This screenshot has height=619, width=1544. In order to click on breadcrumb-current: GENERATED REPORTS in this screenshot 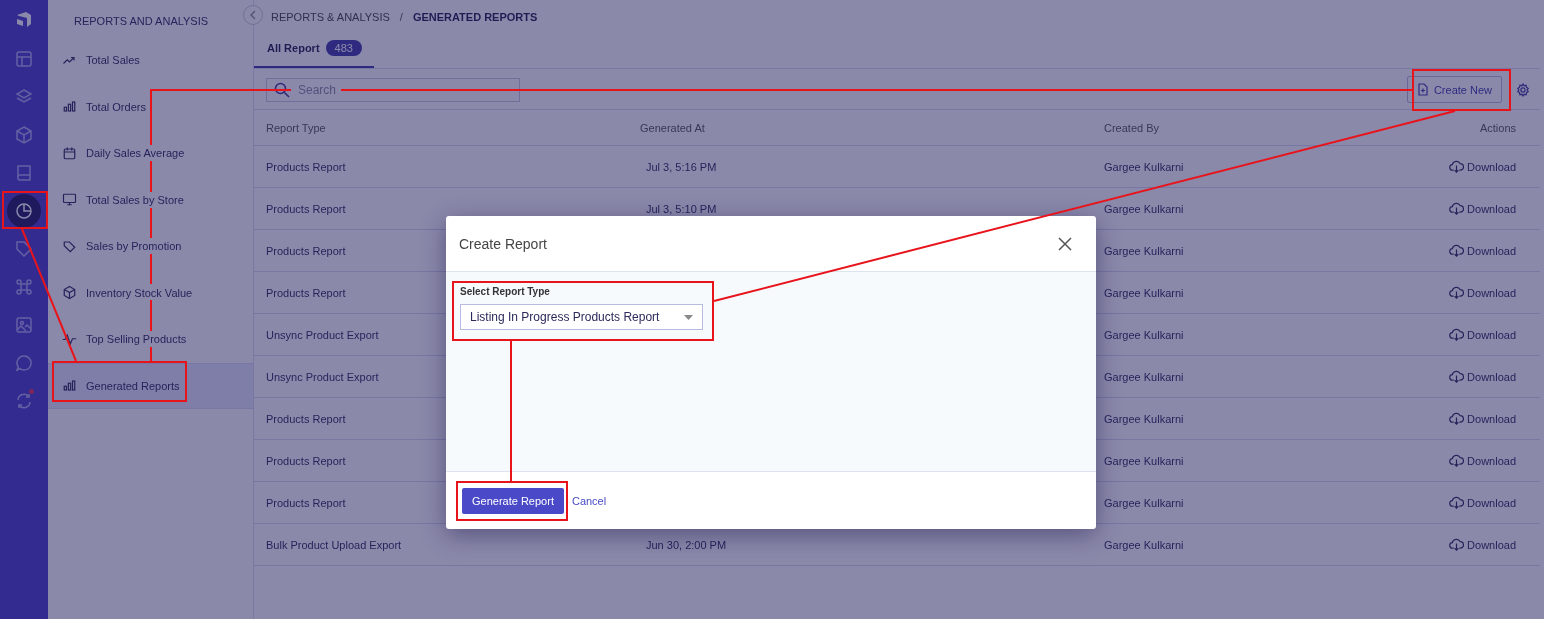, I will do `click(475, 17)`.